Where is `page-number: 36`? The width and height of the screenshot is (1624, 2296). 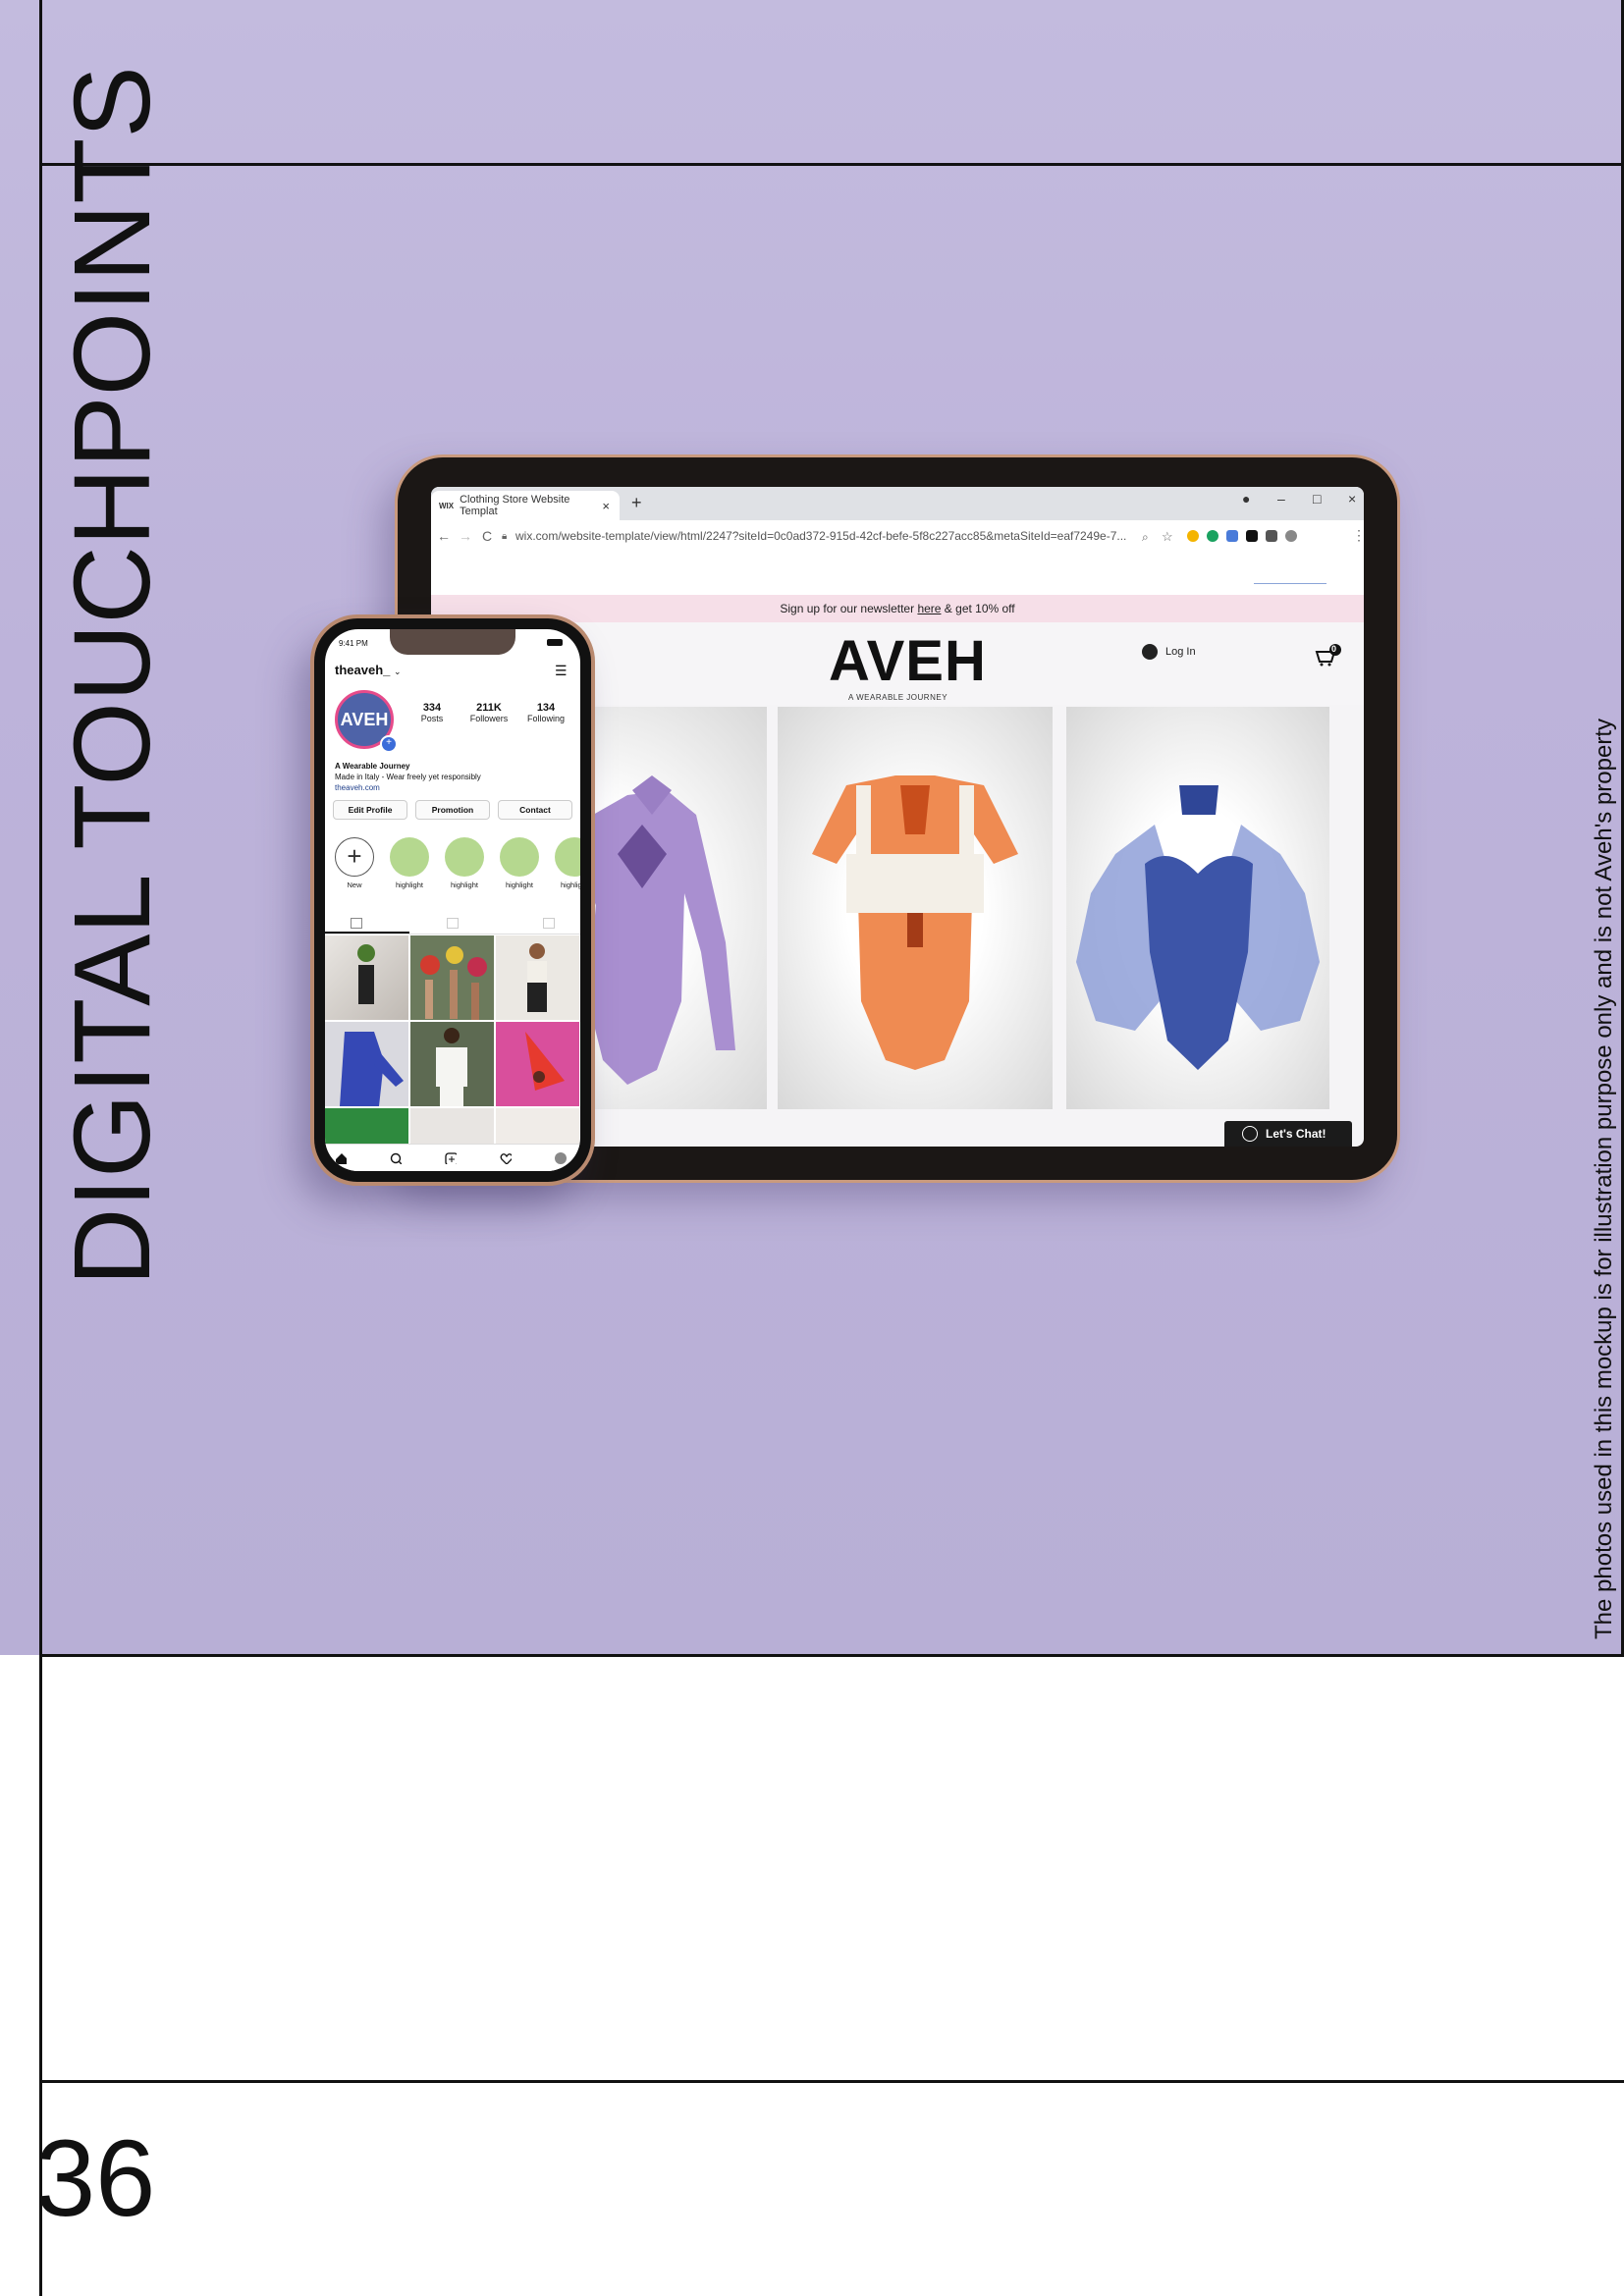 page-number: 36 is located at coordinates (95, 2179).